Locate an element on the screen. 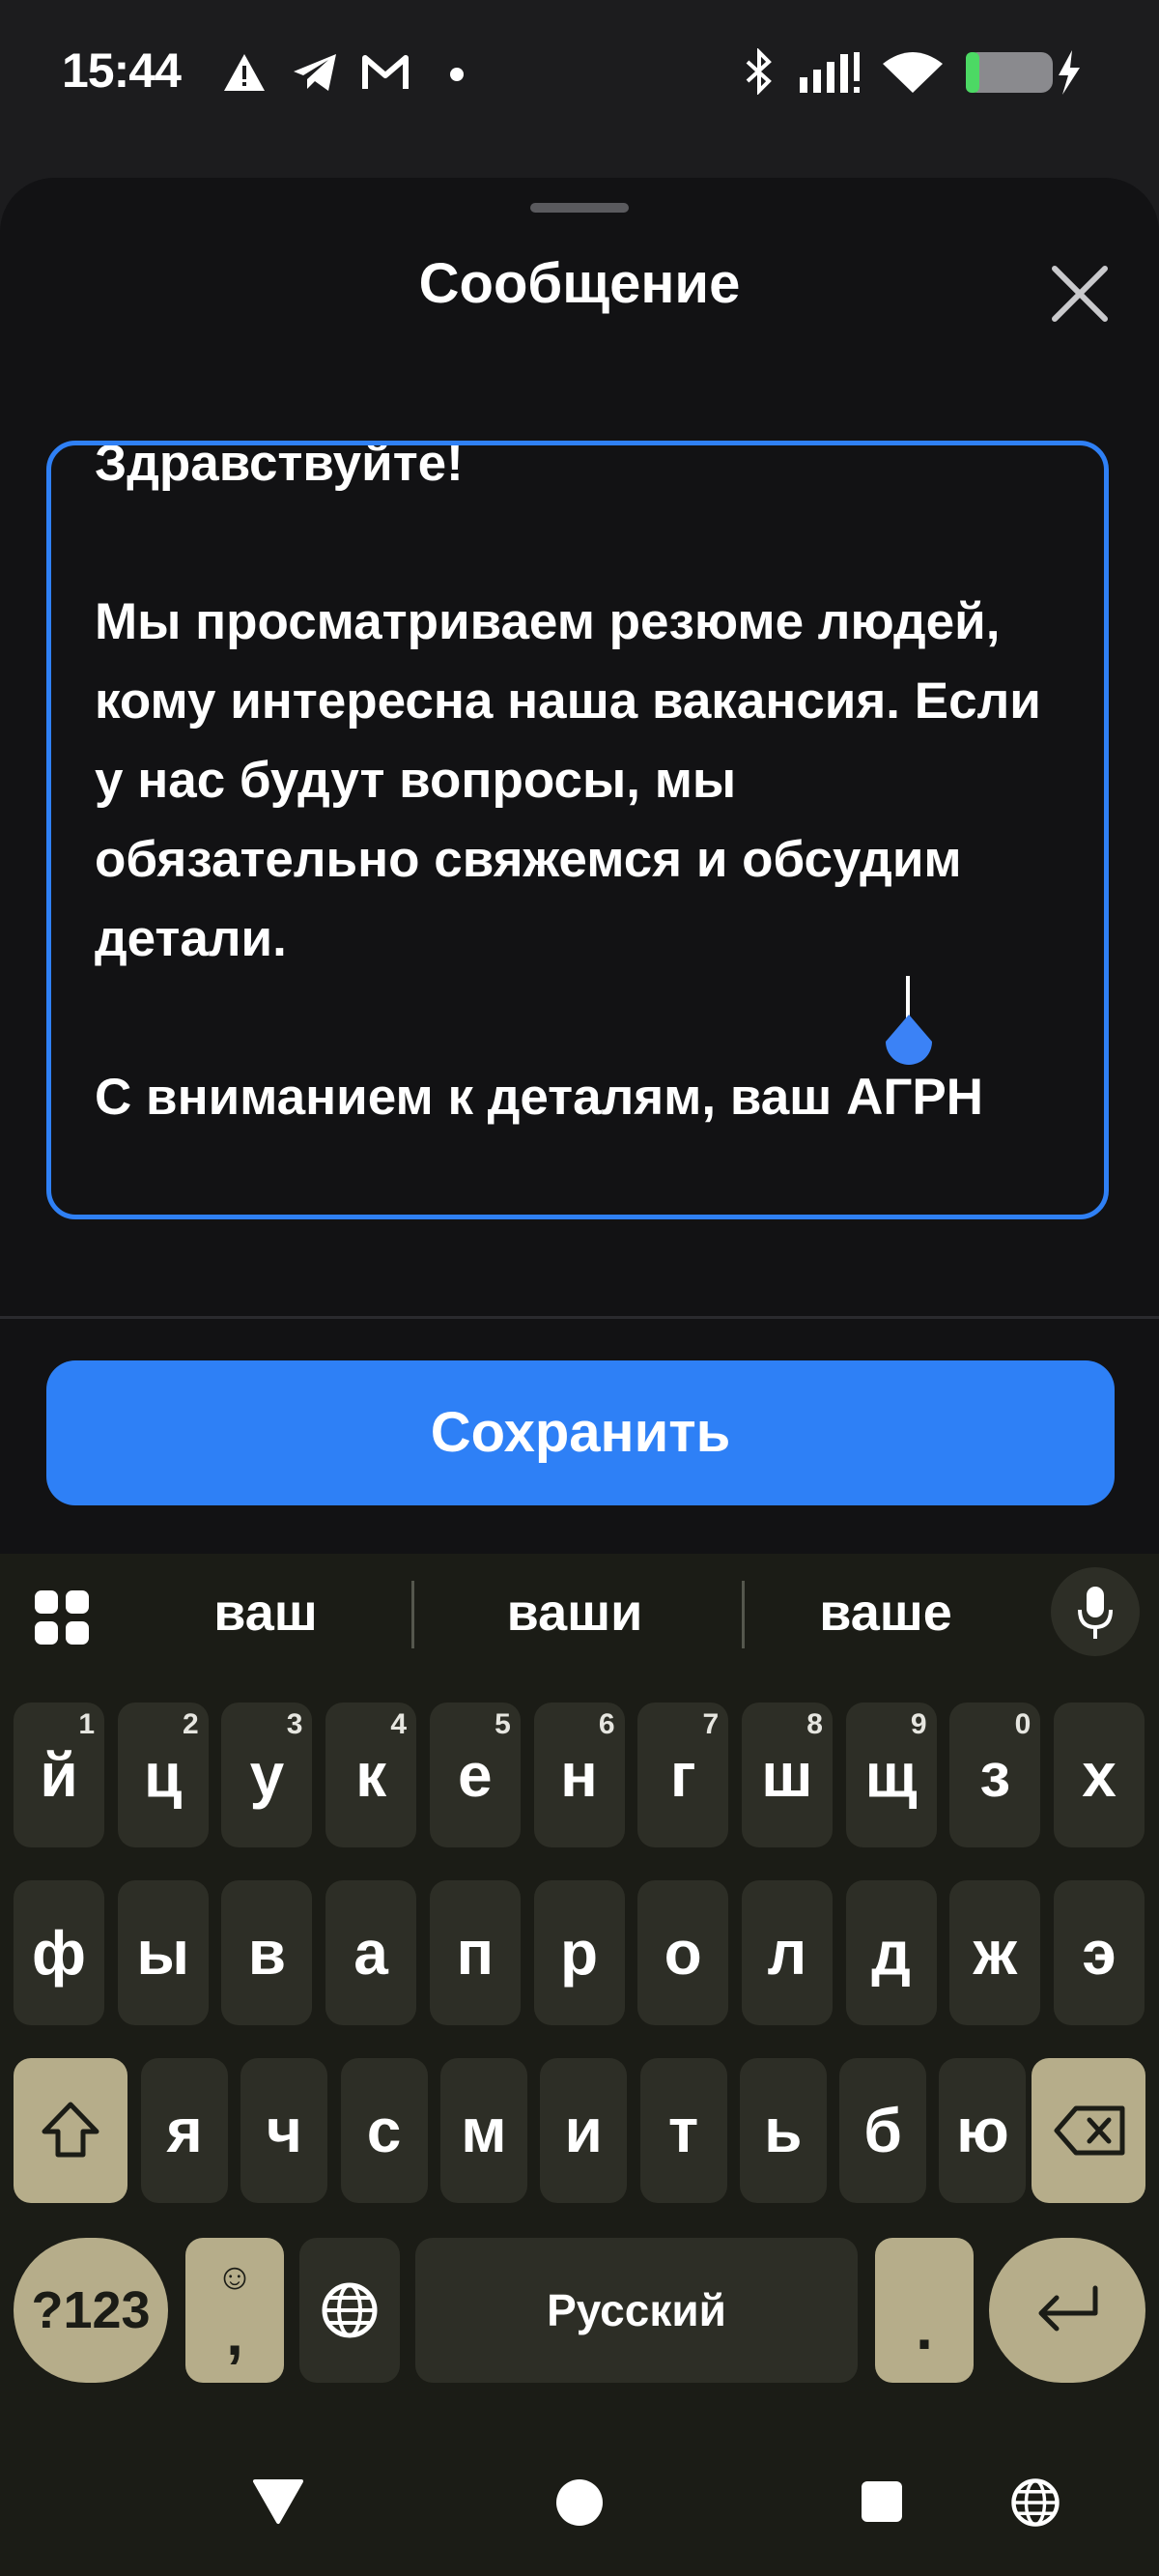  space-key: Русский is located at coordinates (636, 2311).